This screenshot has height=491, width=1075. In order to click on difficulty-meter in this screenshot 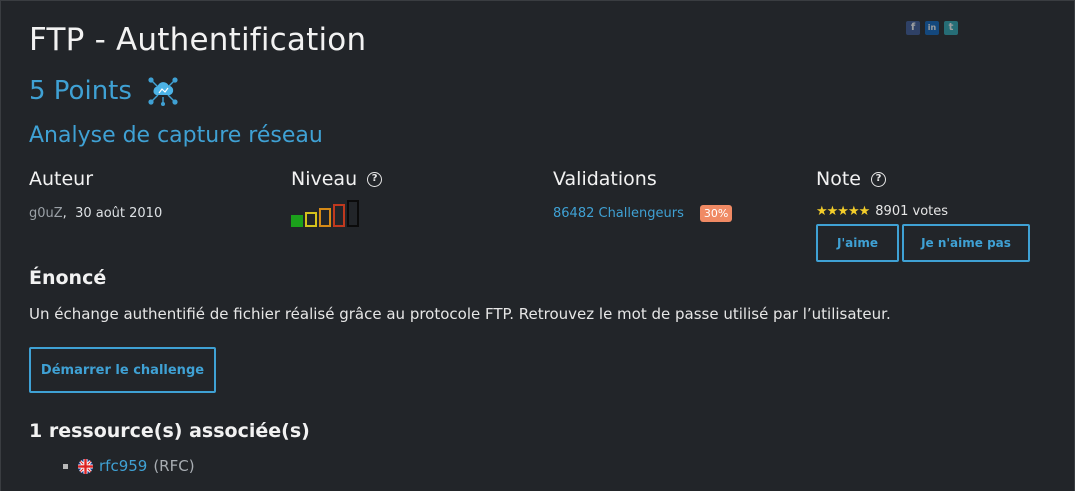, I will do `click(336, 213)`.